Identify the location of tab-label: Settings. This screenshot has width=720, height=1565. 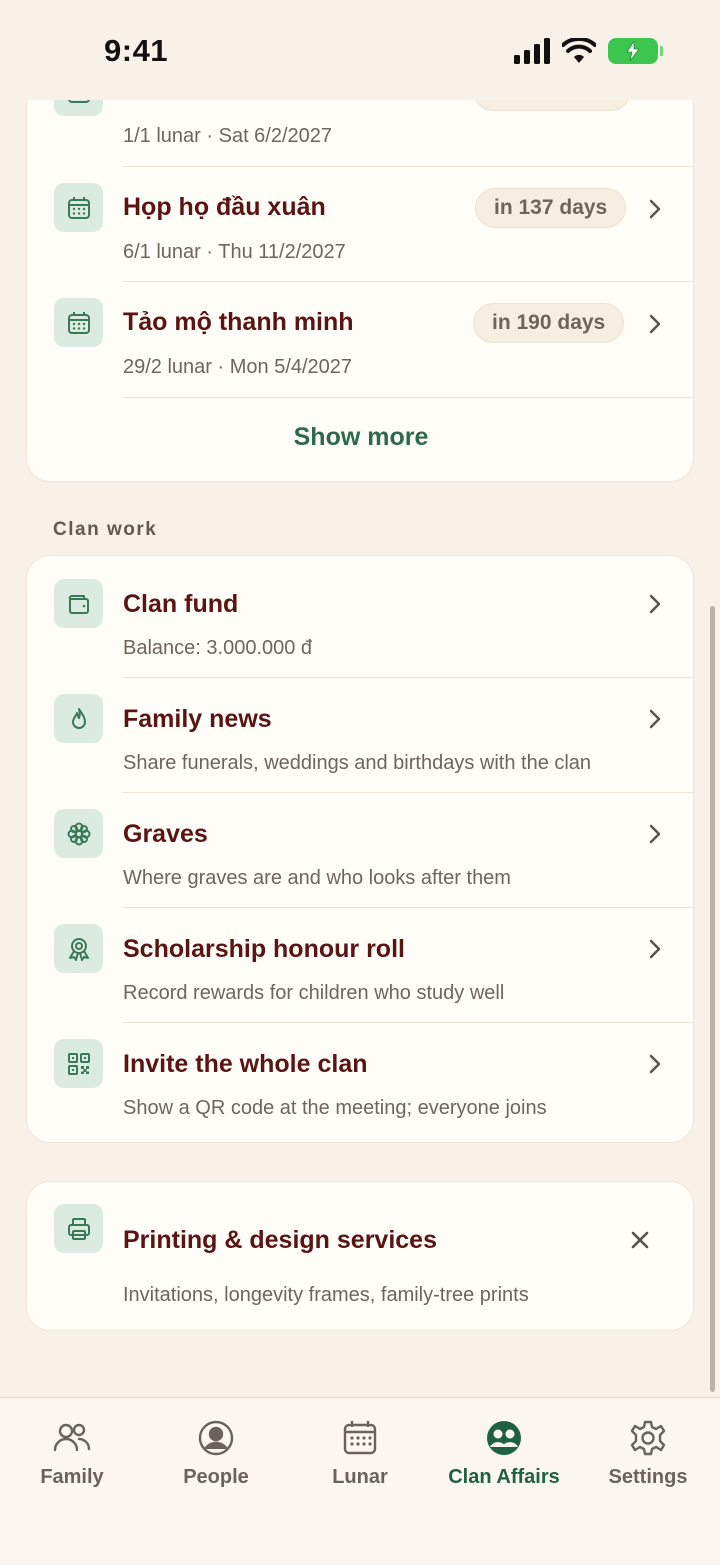
(648, 1477).